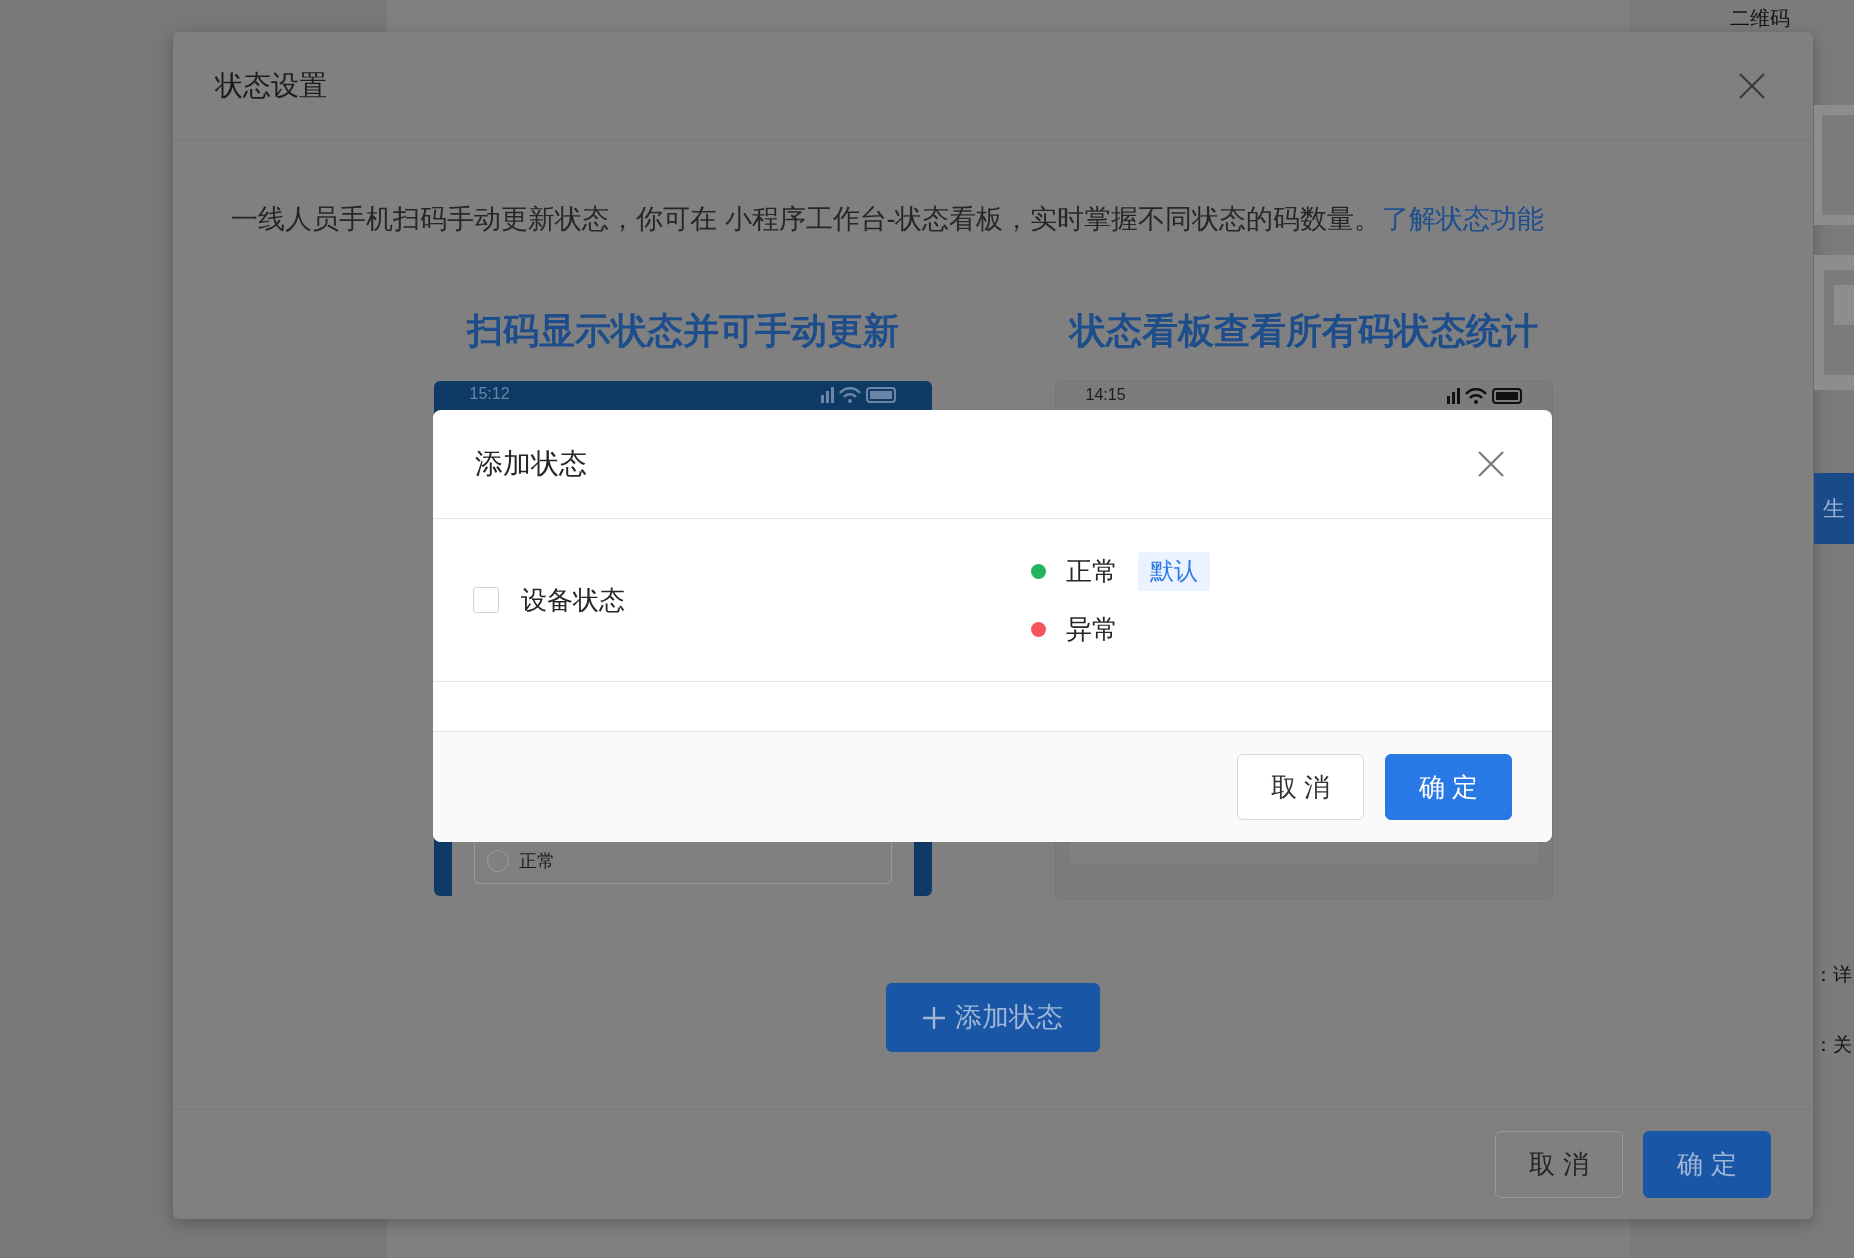 This screenshot has width=1854, height=1258. What do you see at coordinates (271, 86) in the screenshot?
I see `dialog-title: 状态设置` at bounding box center [271, 86].